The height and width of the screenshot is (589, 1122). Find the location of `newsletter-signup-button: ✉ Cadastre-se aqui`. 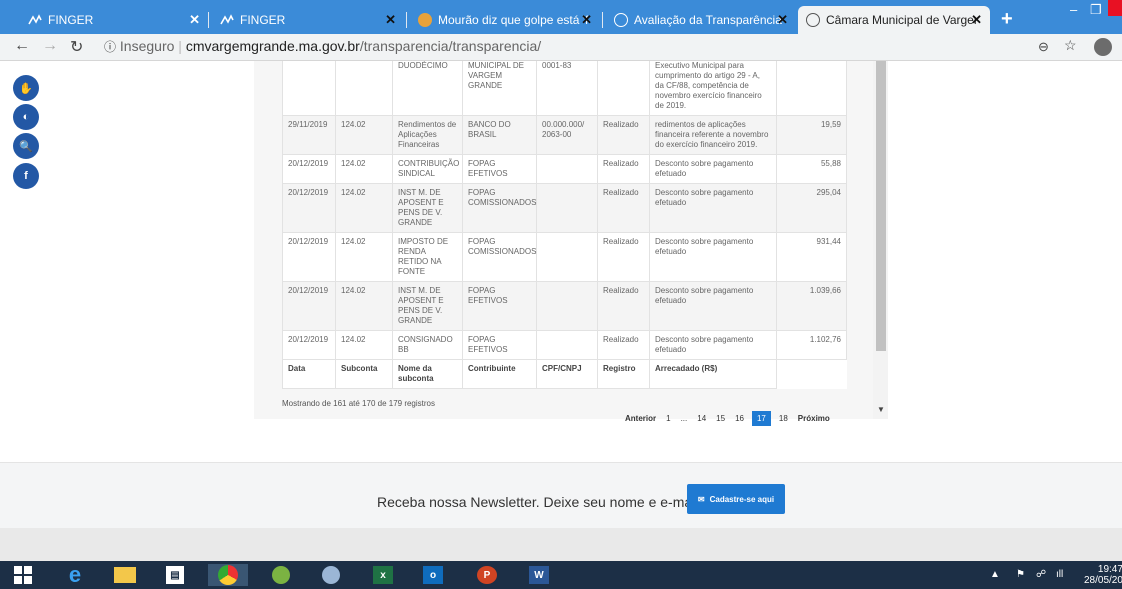

newsletter-signup-button: ✉ Cadastre-se aqui is located at coordinates (736, 499).